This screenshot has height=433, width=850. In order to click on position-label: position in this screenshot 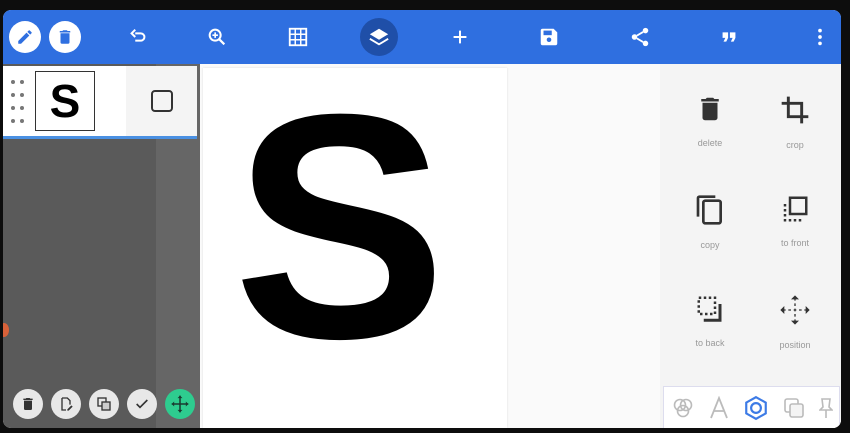, I will do `click(795, 345)`.